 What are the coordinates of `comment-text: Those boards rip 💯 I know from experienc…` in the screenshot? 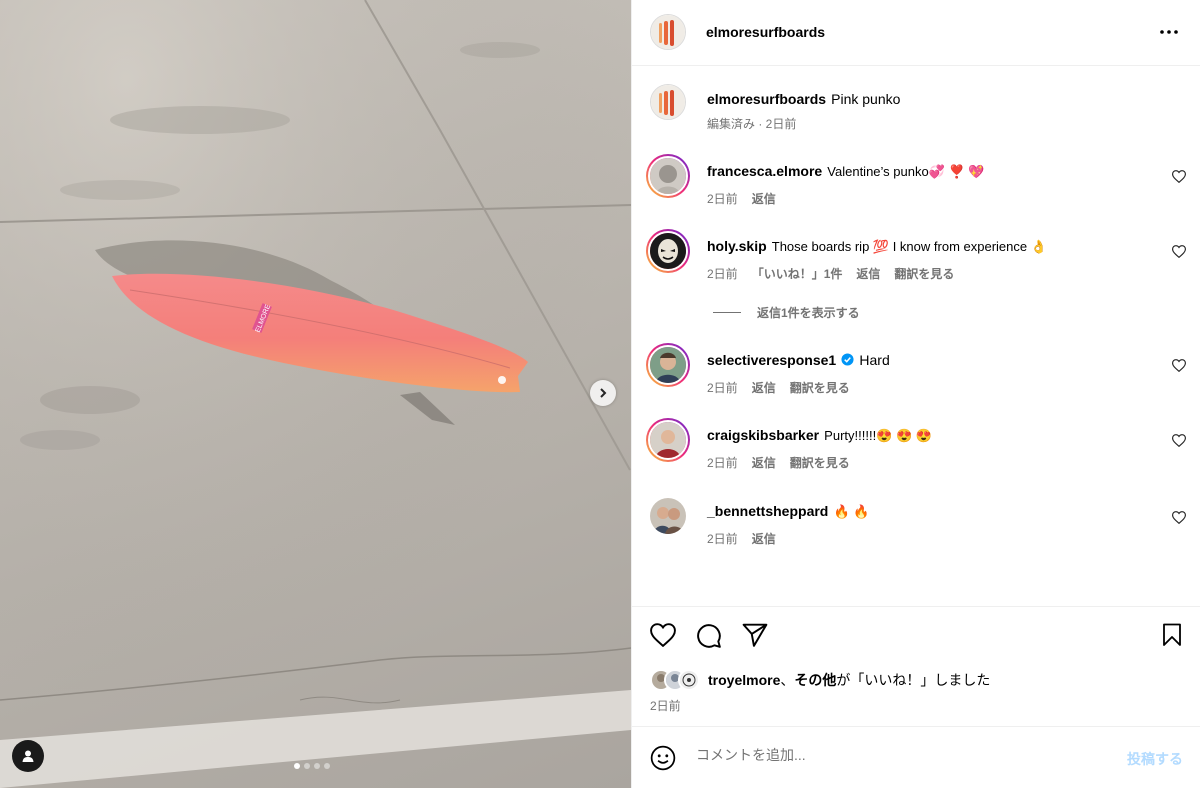 It's located at (909, 246).